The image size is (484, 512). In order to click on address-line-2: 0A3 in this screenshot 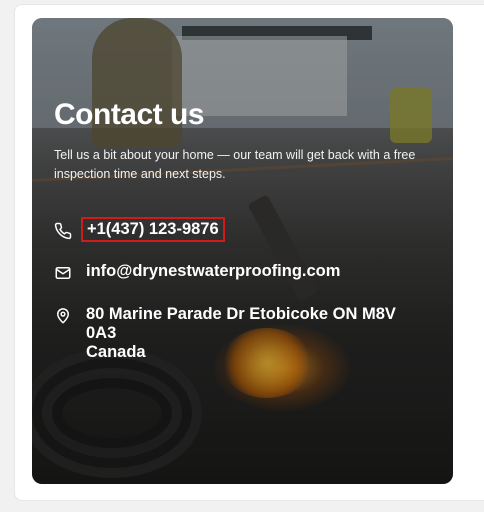, I will do `click(101, 333)`.